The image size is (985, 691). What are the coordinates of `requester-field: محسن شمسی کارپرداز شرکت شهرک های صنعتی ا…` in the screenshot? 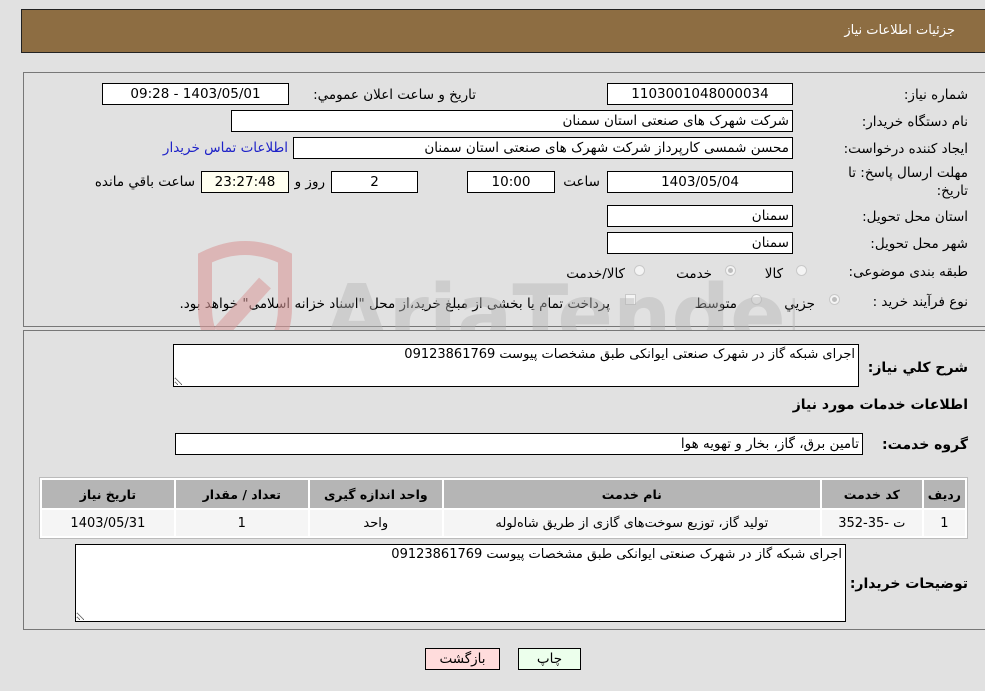 It's located at (543, 148).